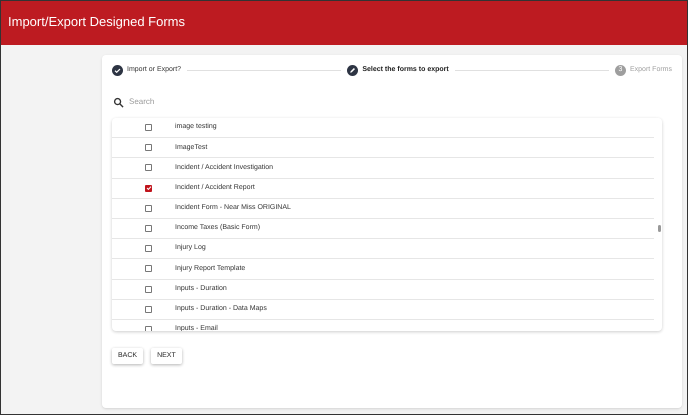  I want to click on page-title: Import/Export Designed Forms, so click(97, 22).